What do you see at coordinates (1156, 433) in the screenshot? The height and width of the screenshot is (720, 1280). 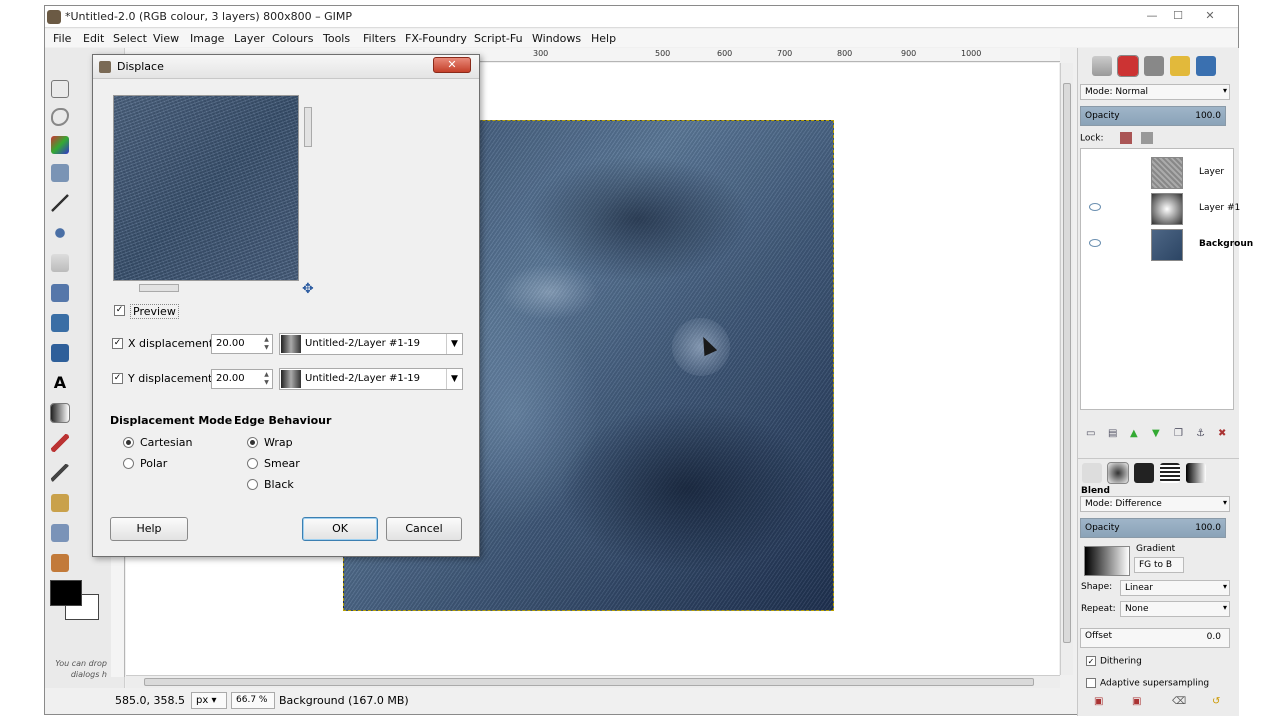 I see `lower-layer-icon: ▼` at bounding box center [1156, 433].